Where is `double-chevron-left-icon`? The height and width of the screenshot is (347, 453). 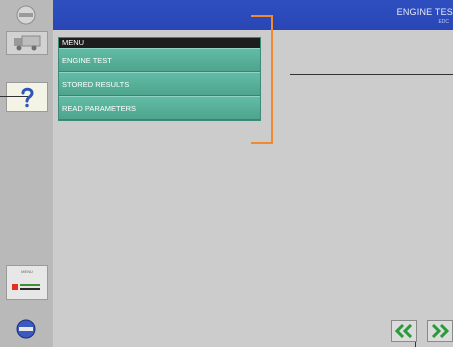 double-chevron-left-icon is located at coordinates (404, 331).